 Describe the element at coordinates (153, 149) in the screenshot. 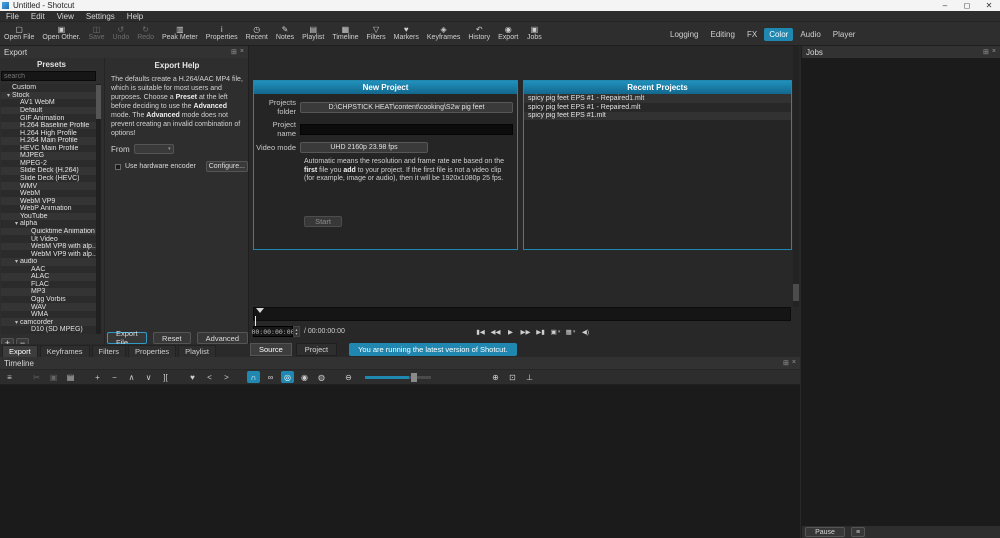

I see `from-dropdown: ▾` at that location.